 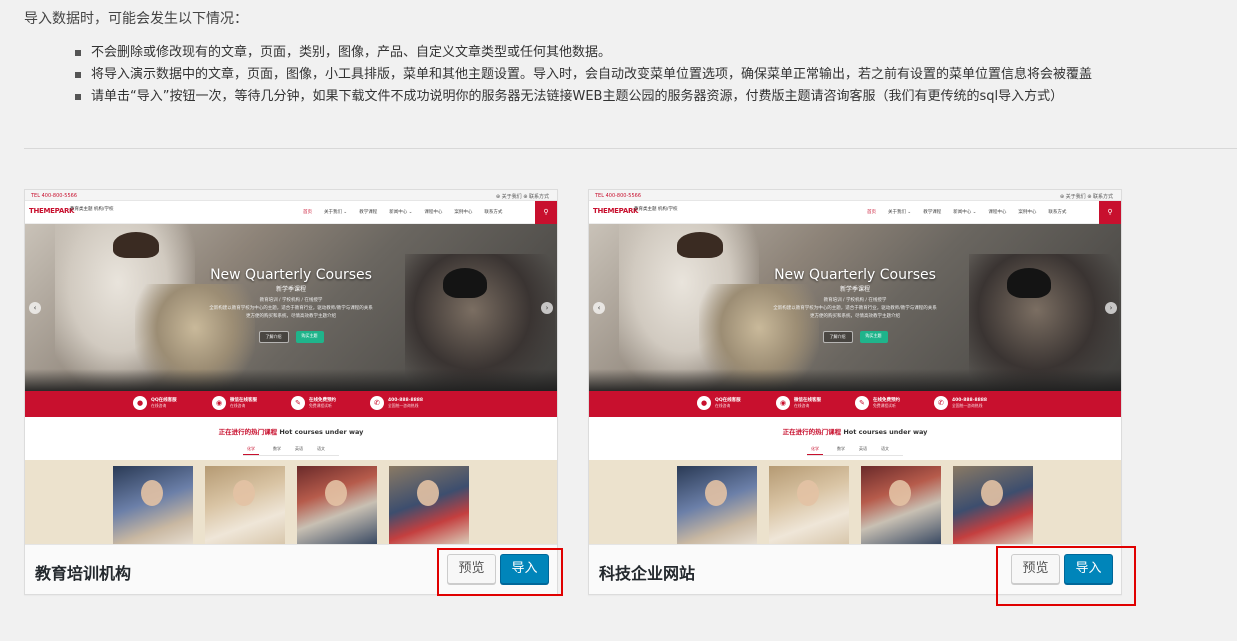 What do you see at coordinates (377, 403) in the screenshot?
I see `phone-icon: ✆` at bounding box center [377, 403].